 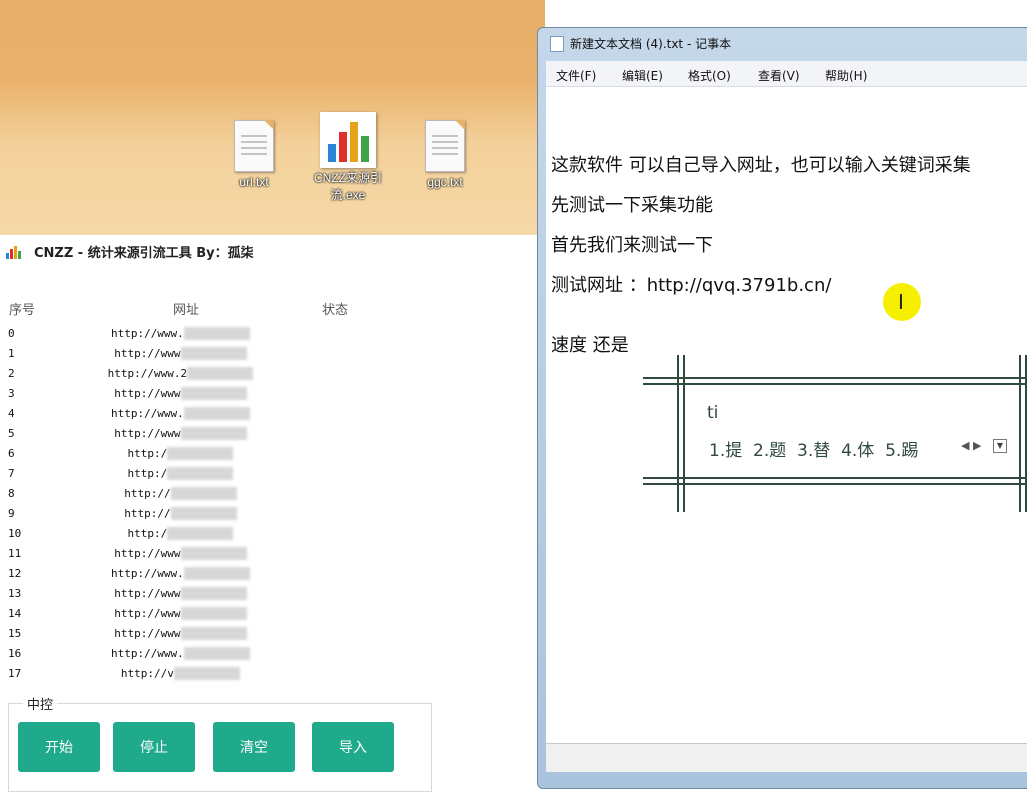 I want to click on desktop-icon-url-txt: url.txt, so click(x=254, y=155).